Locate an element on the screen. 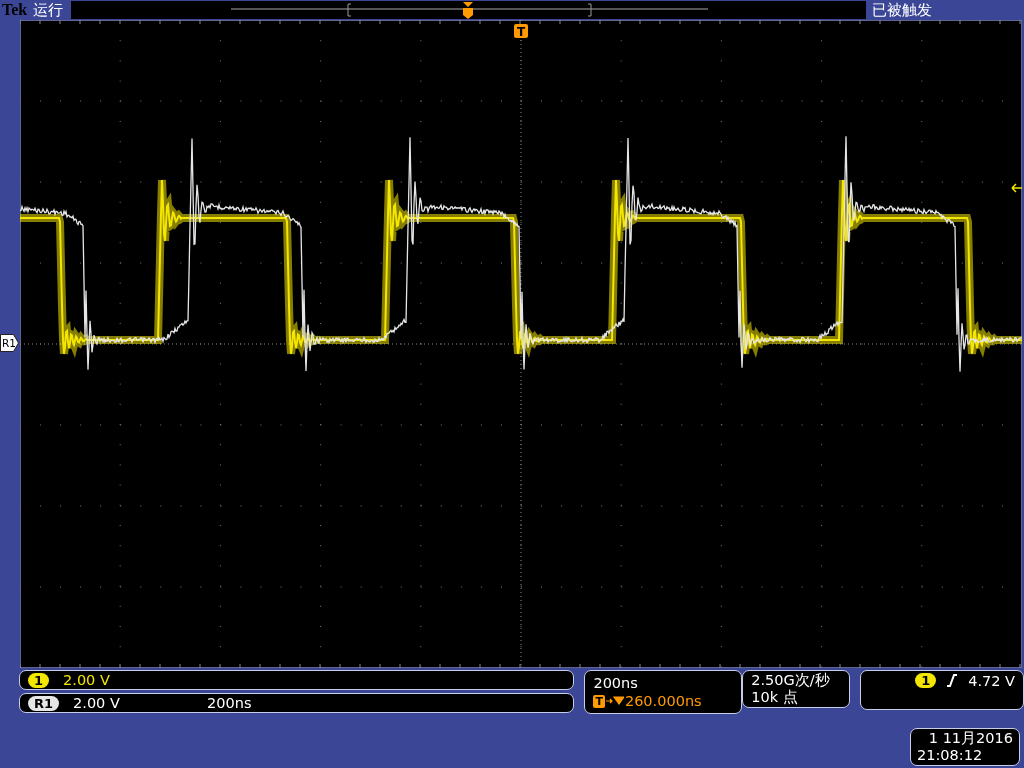 This screenshot has height=768, width=1024. record-length: 10k 点 is located at coordinates (775, 697).